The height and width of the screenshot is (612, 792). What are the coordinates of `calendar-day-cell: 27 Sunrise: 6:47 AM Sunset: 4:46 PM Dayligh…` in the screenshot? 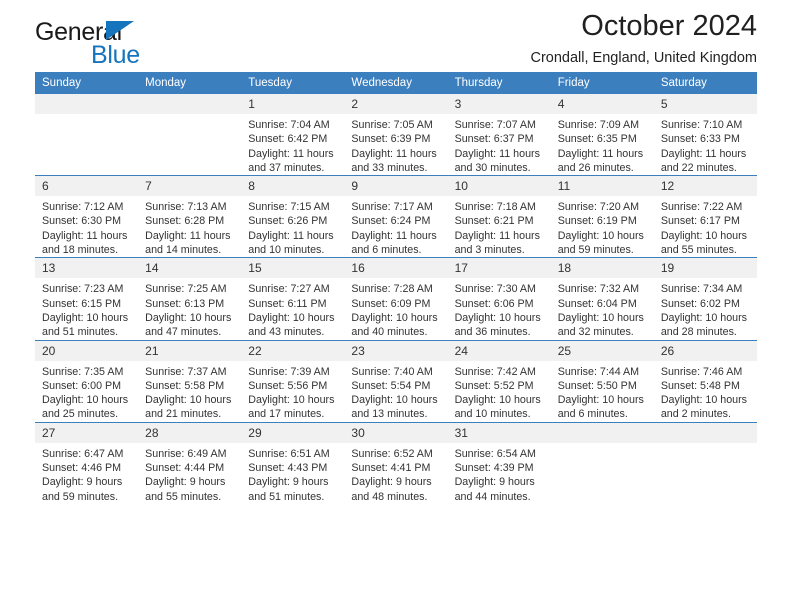 It's located at (87, 462).